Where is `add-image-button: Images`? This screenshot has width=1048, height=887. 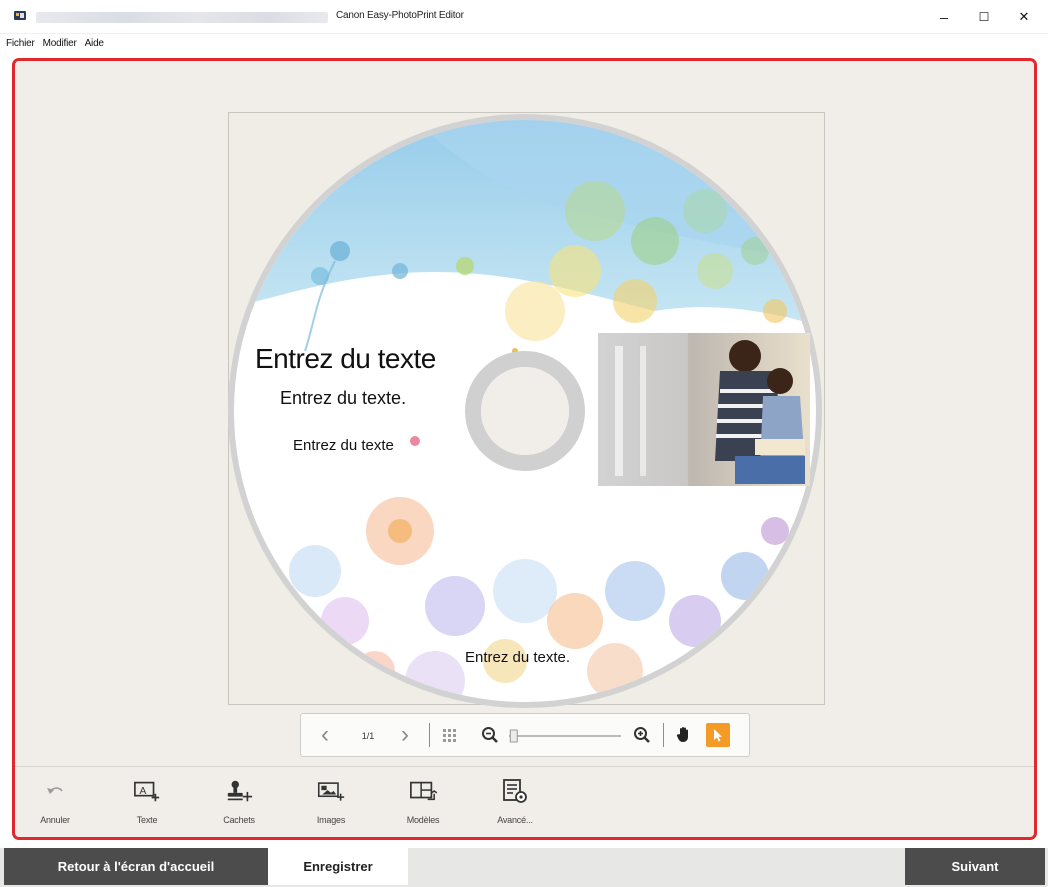
add-image-button: Images is located at coordinates (331, 803).